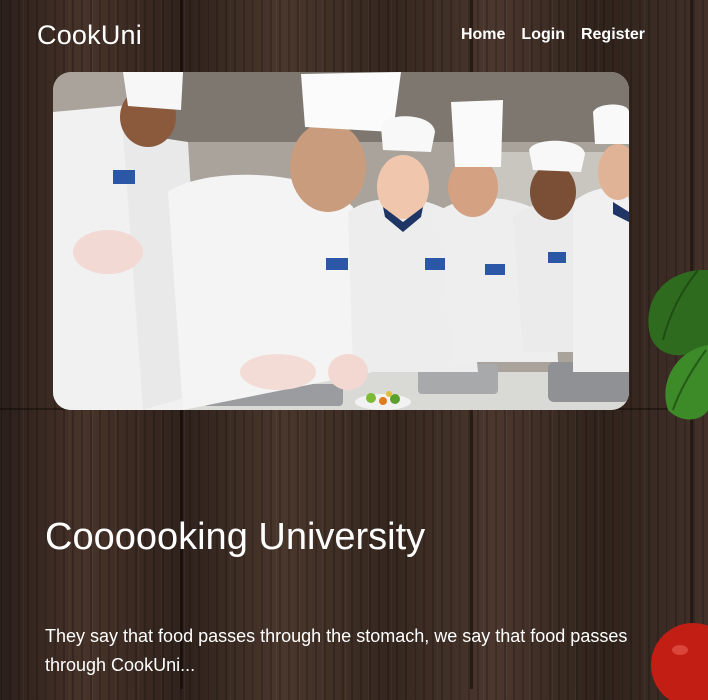 The height and width of the screenshot is (700, 708). I want to click on nav-links: Home Login Register, so click(553, 35).